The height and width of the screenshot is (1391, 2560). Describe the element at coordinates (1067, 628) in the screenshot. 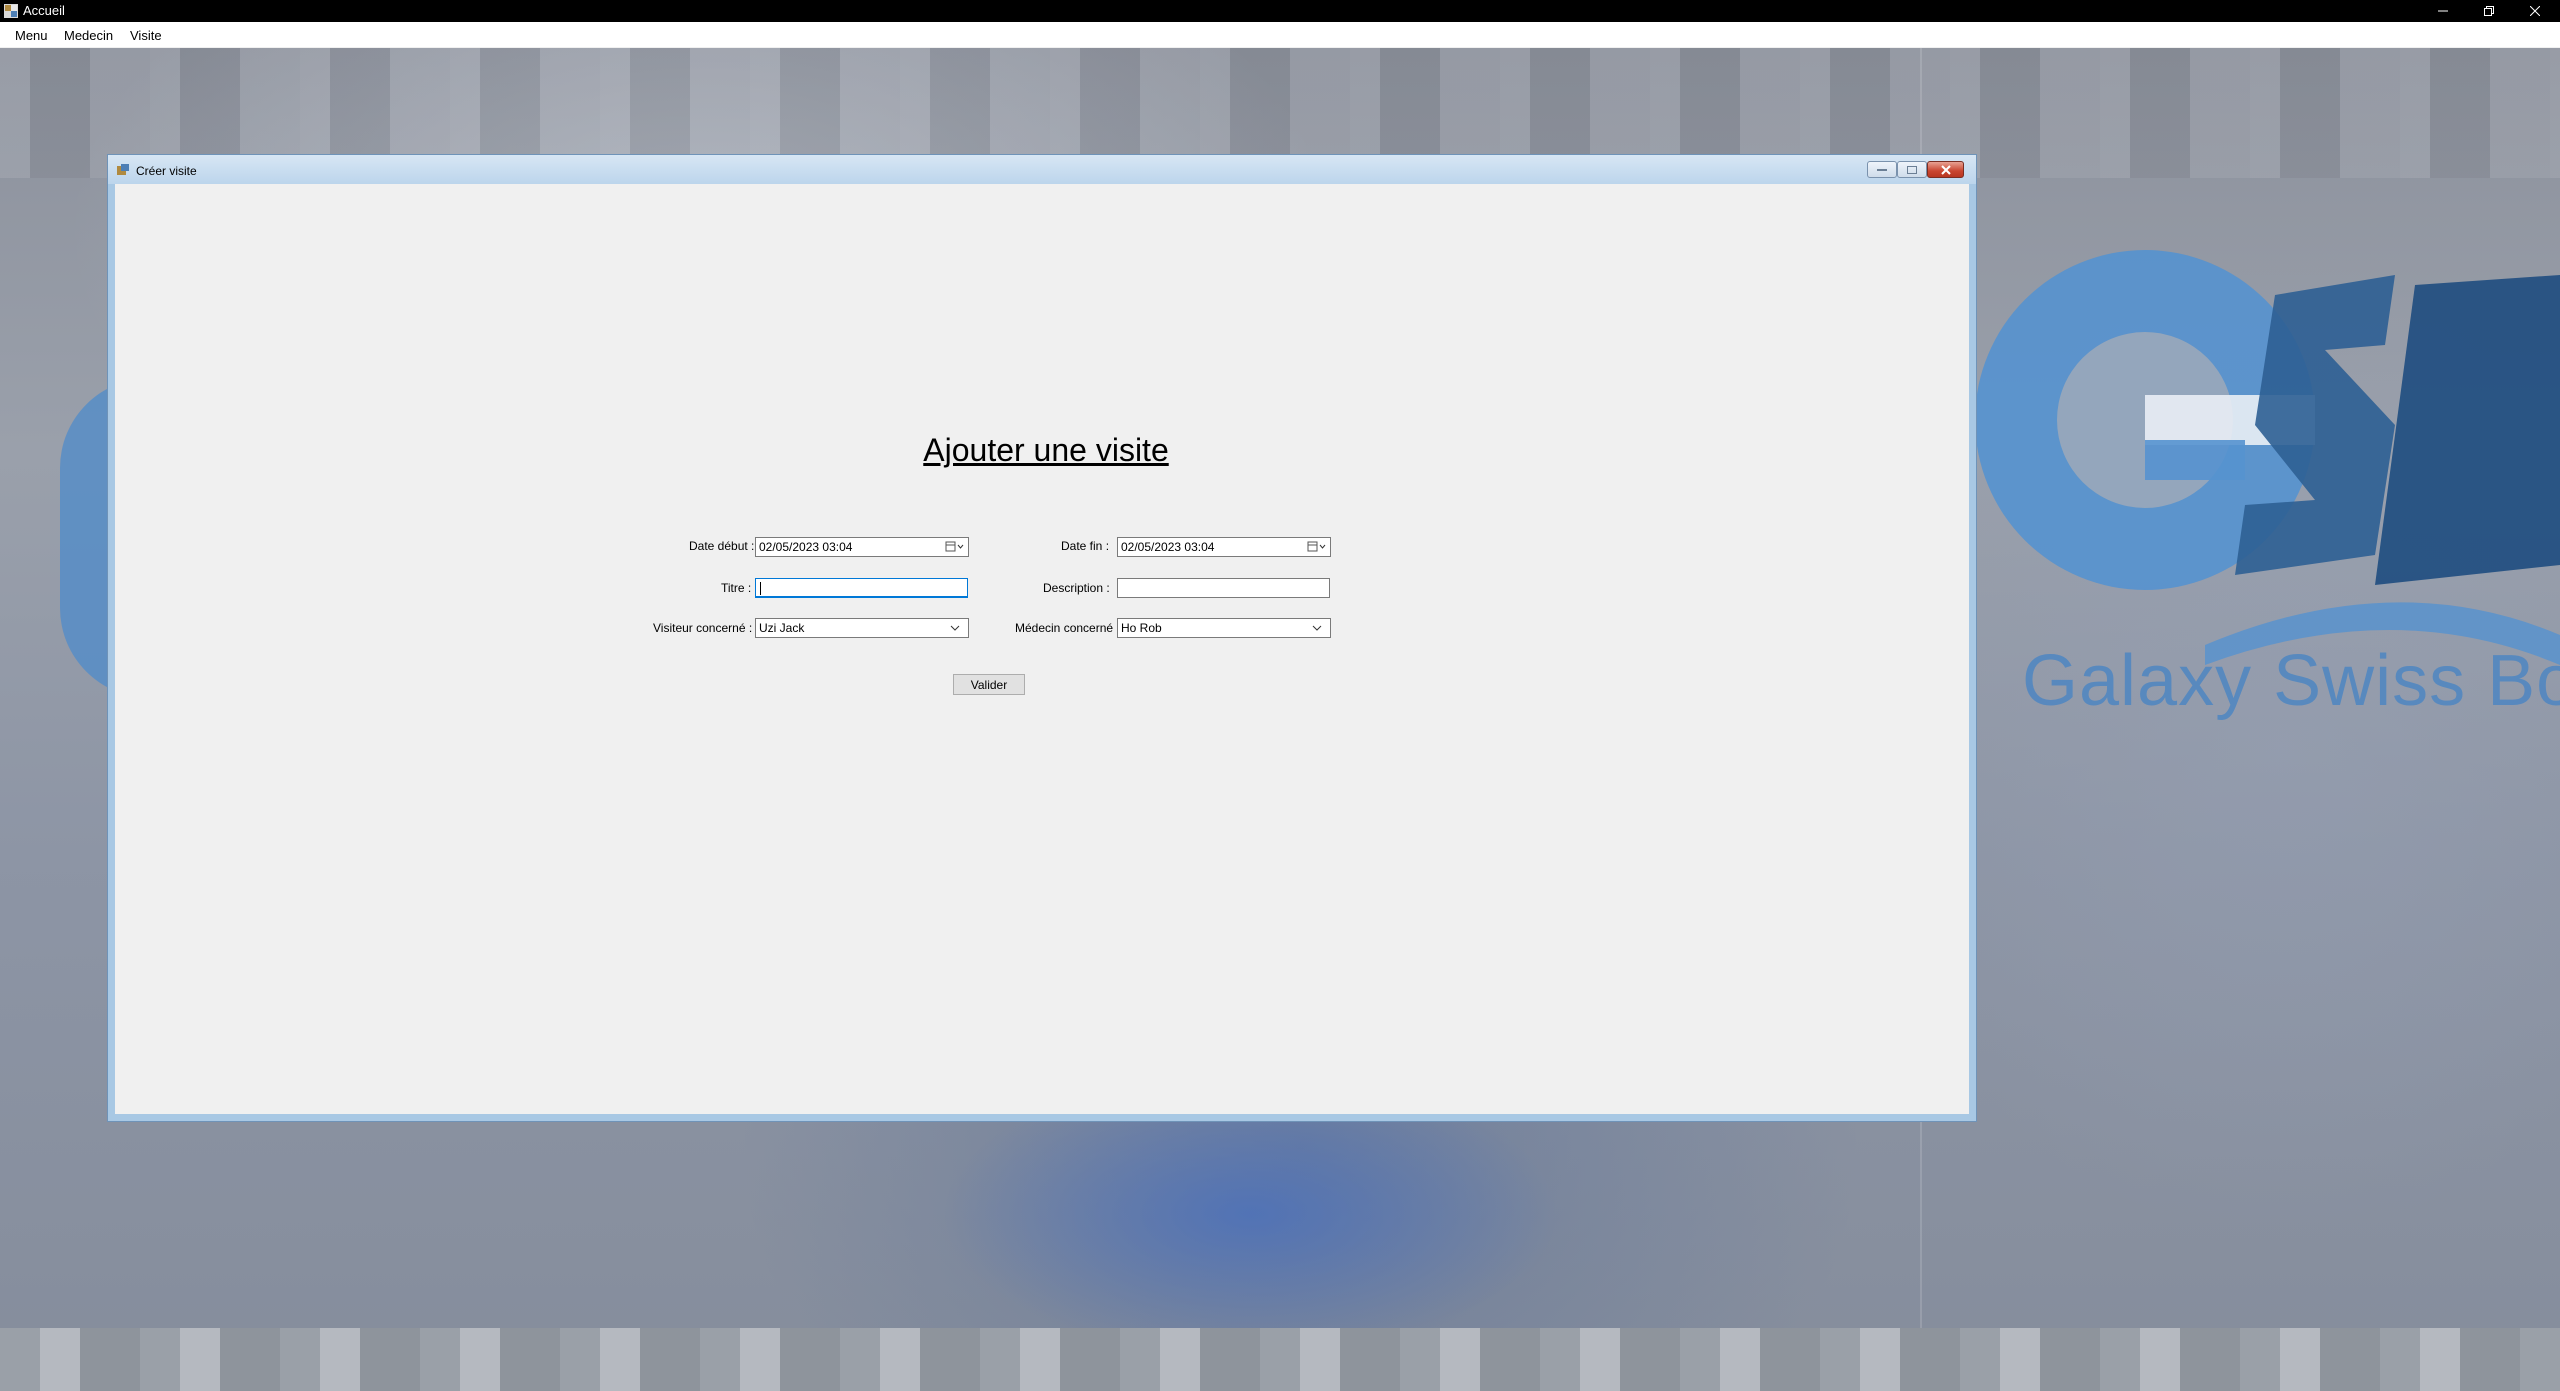

I see `medecin-label: Médecin concerné :` at that location.